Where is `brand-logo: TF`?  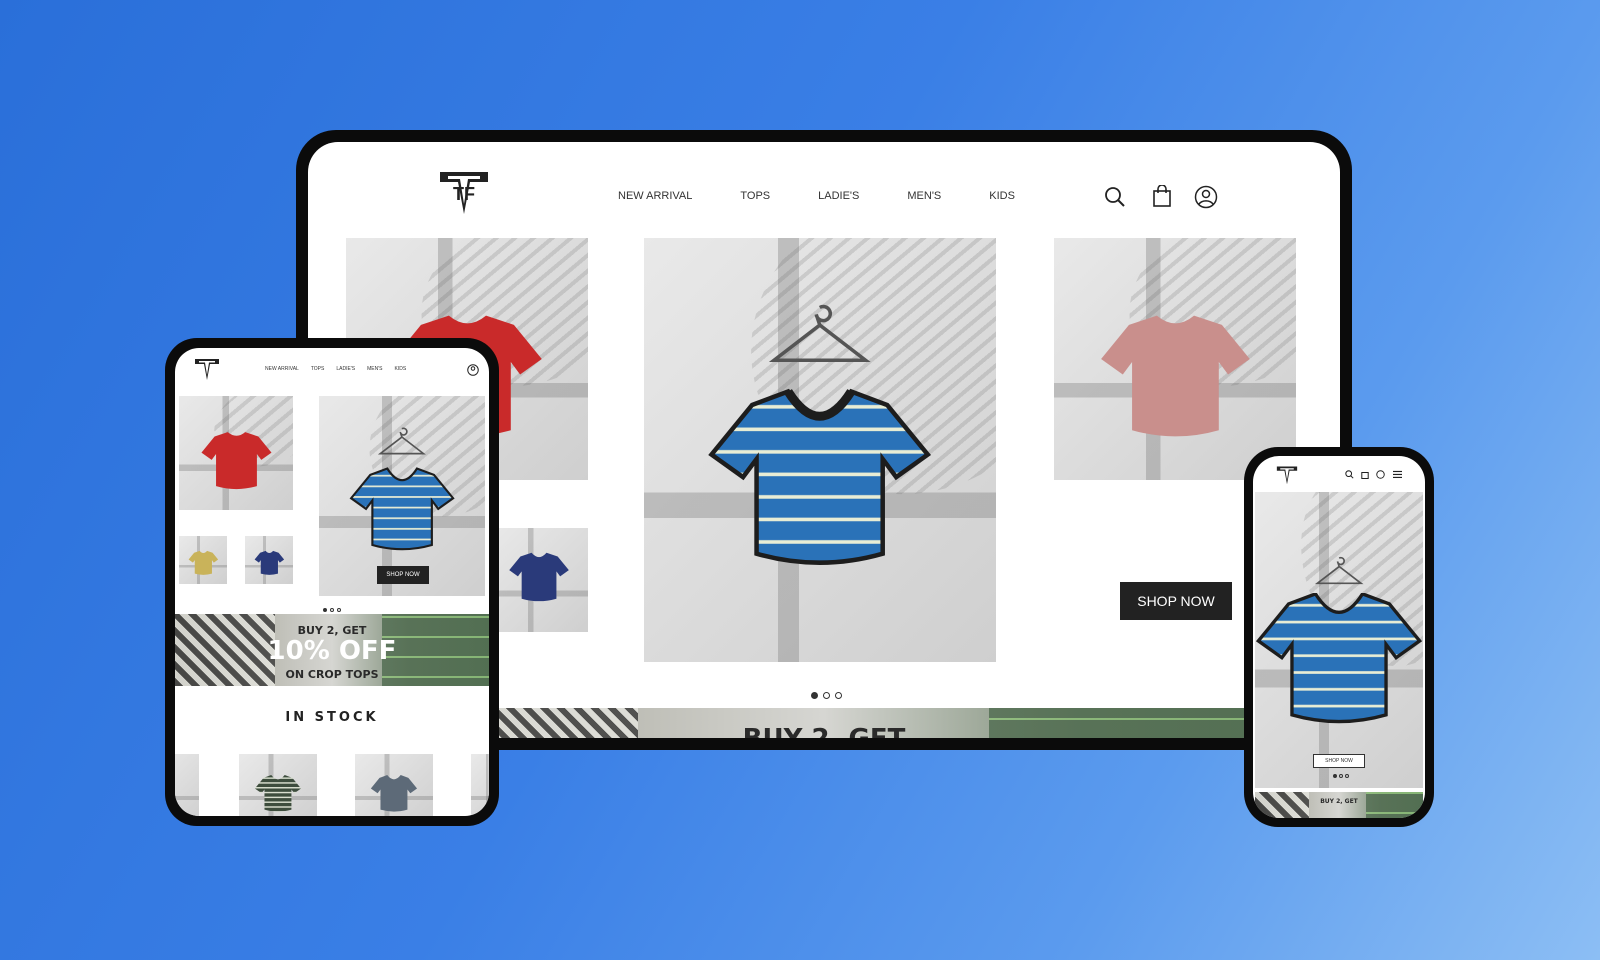 brand-logo: TF is located at coordinates (464, 192).